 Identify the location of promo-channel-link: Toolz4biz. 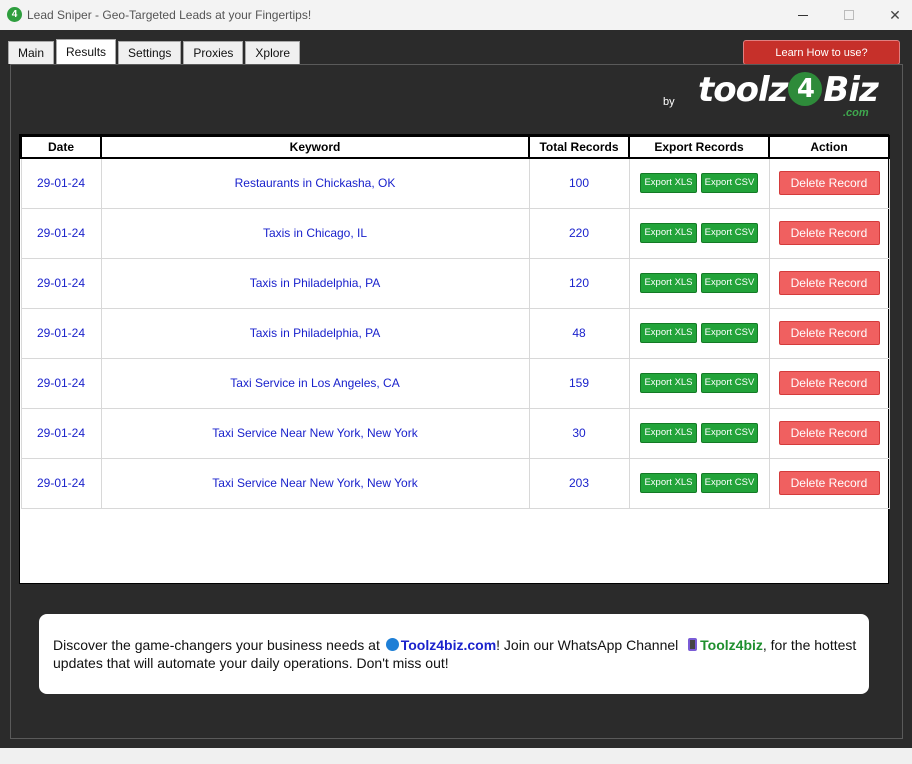
(731, 645).